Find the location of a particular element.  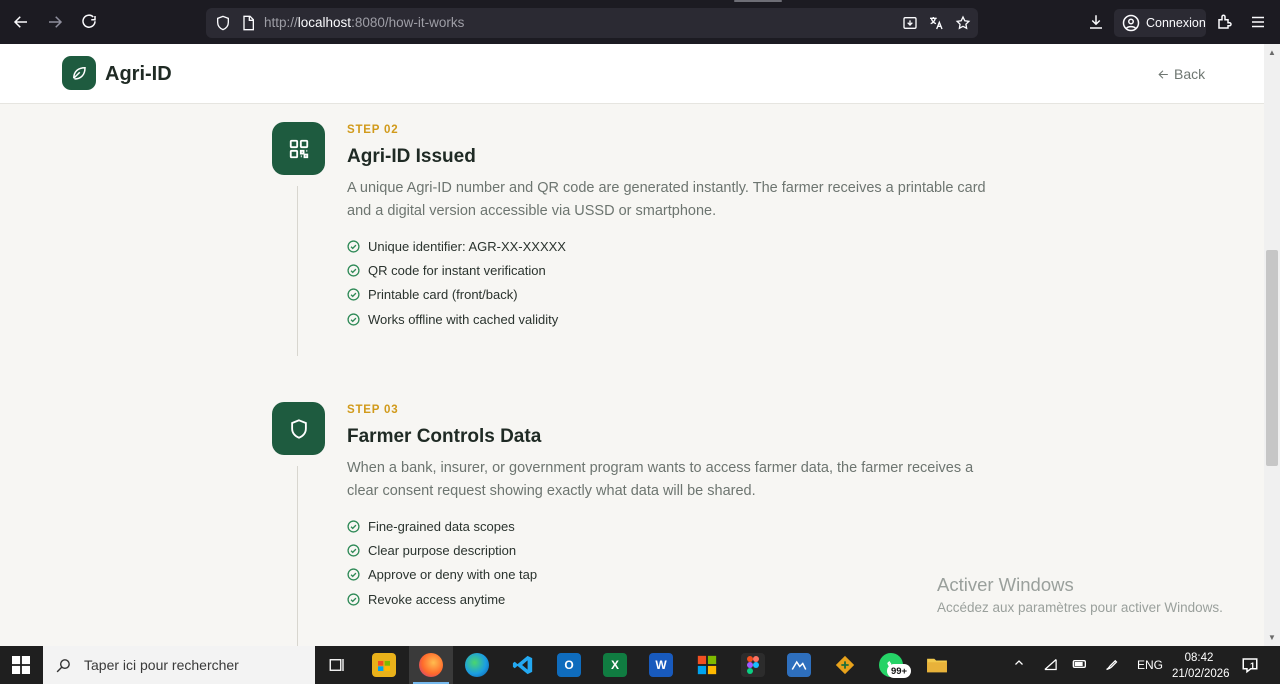

vscode-icon is located at coordinates (523, 665).